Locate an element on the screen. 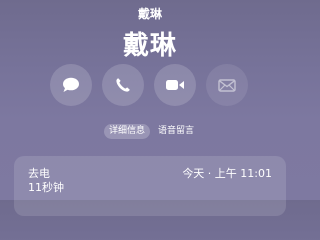  tab-details: 详细信息 is located at coordinates (127, 131).